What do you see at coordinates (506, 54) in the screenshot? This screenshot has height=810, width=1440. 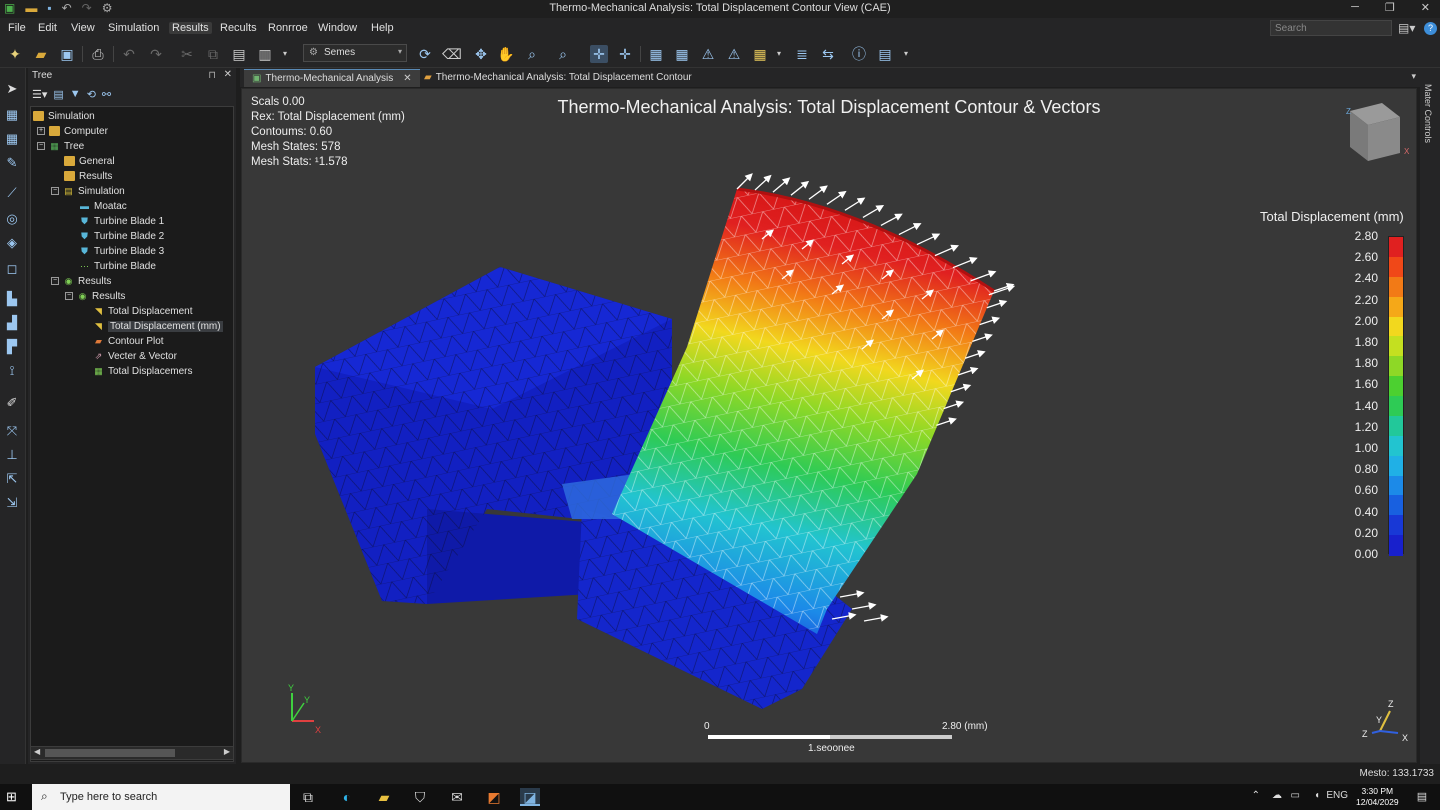 I see `pan-hand-icon: ✋` at bounding box center [506, 54].